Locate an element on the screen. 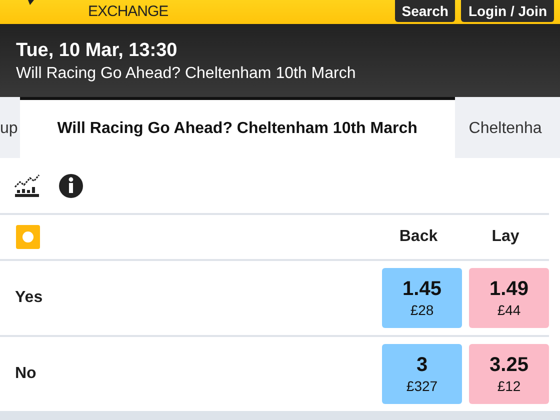 This screenshot has height=420, width=560. column-header: Lay is located at coordinates (505, 237).